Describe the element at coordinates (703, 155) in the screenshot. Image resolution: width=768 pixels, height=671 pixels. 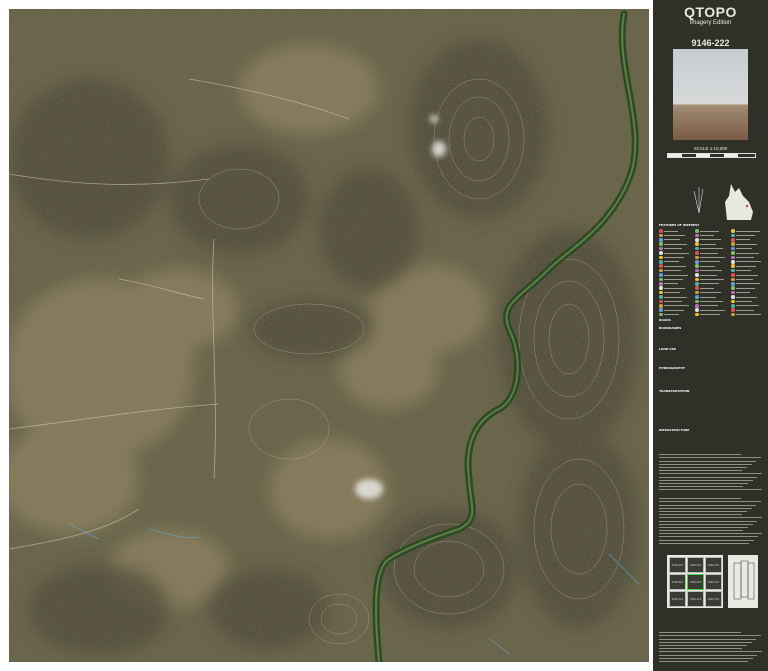
I see `scale-bar-segment` at that location.